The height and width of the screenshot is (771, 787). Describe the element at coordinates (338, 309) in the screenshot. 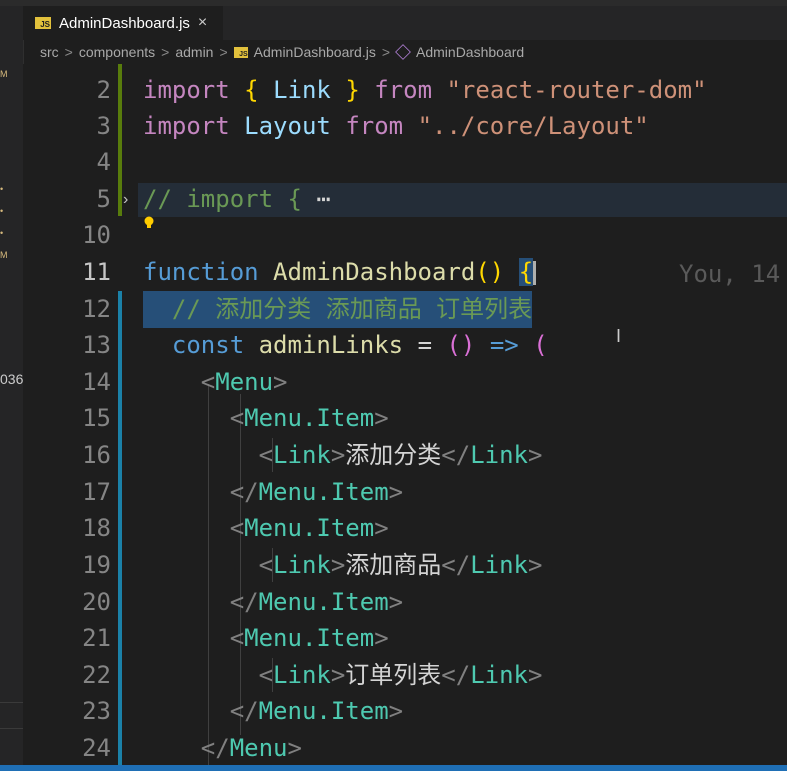

I see `code-text: // 添加分类 添加商品 订单列表` at that location.